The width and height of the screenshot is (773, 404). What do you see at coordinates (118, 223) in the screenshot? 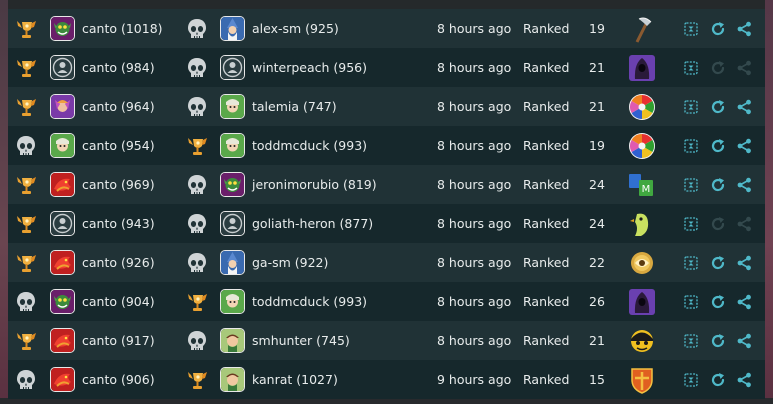
I see `player1-name: canto (943)` at bounding box center [118, 223].